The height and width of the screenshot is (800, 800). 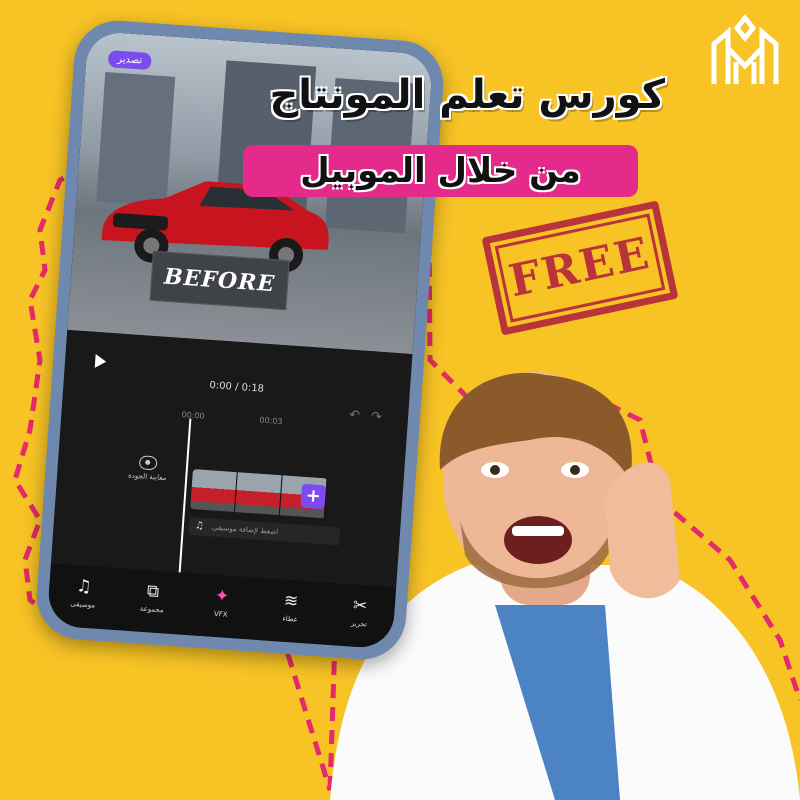 What do you see at coordinates (245, 530) in the screenshot?
I see `music-hint: اضغط لإضافة موسيقى` at bounding box center [245, 530].